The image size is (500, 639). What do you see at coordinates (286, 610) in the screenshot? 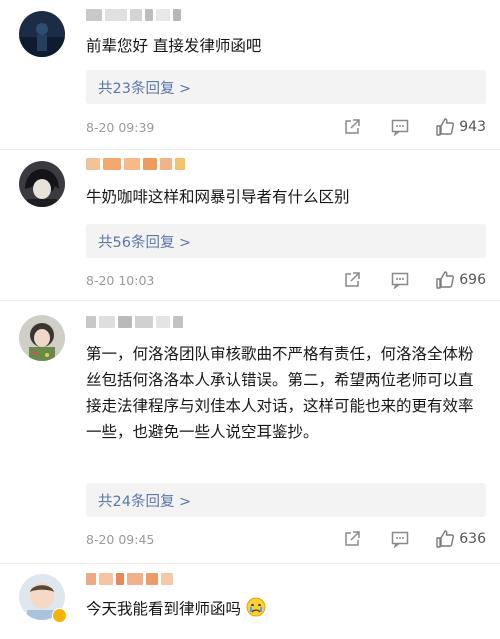
I see `comment-text: 今天我能看到律师函吗` at bounding box center [286, 610].